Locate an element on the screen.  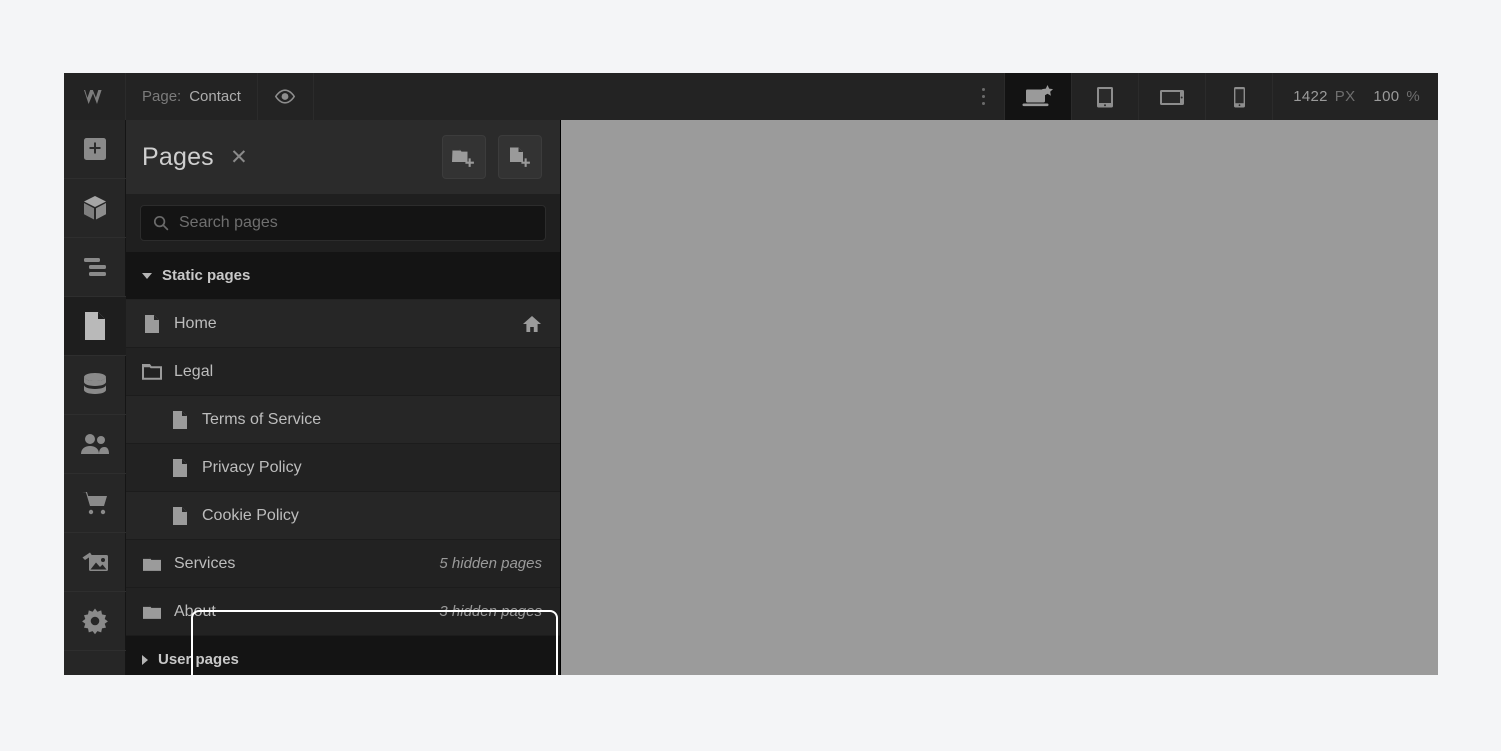
current-page-indicator: Page: Contact is located at coordinates (192, 96).